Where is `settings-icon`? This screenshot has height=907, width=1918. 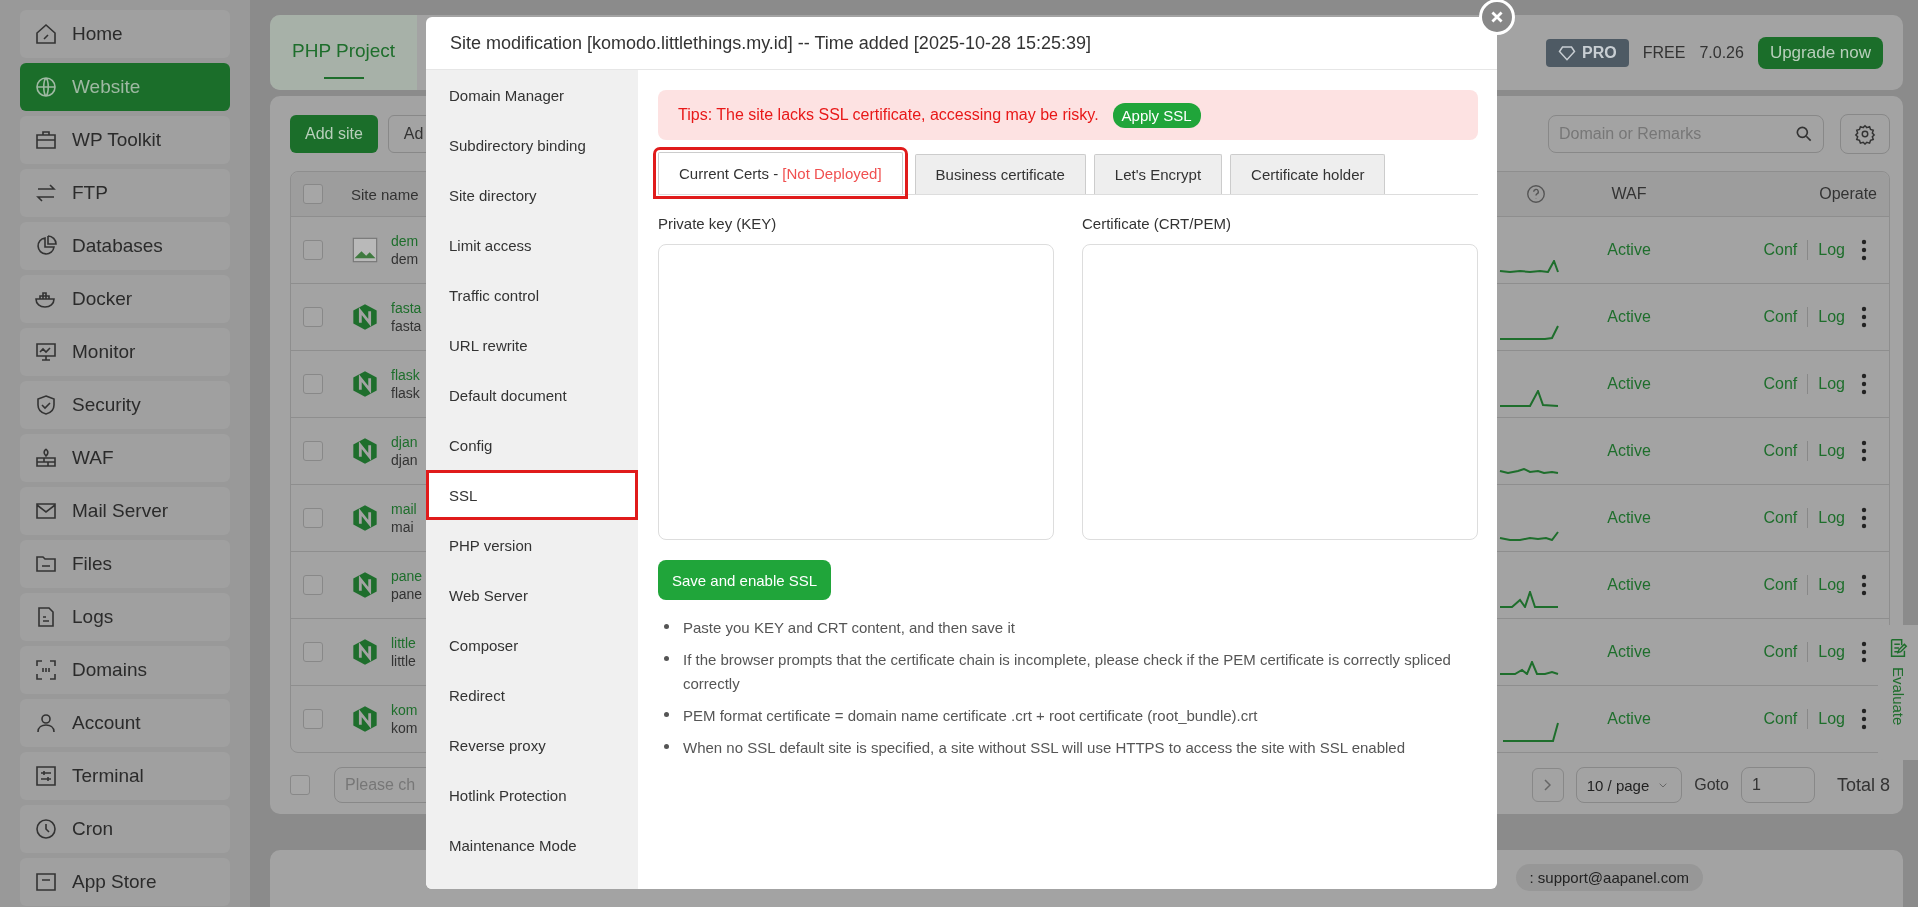
settings-icon is located at coordinates (1865, 134).